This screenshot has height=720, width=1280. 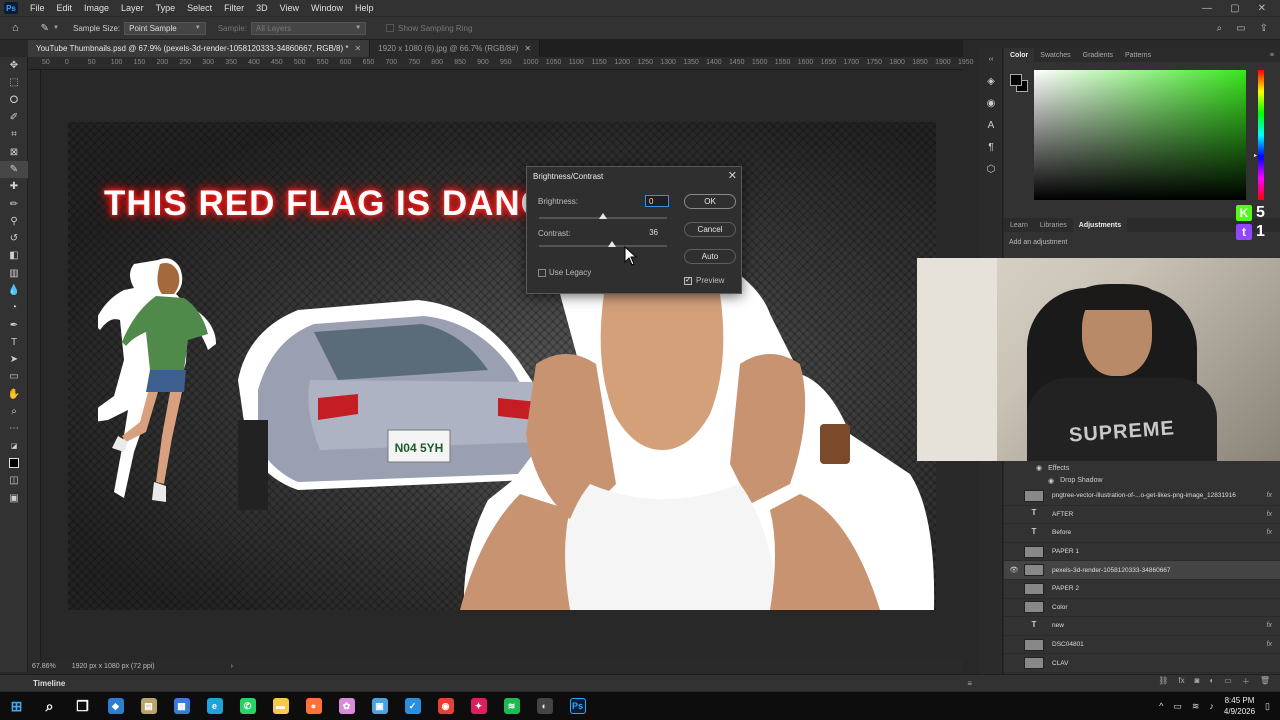 I want to click on default-colors-icon: ◪, so click(x=14, y=446).